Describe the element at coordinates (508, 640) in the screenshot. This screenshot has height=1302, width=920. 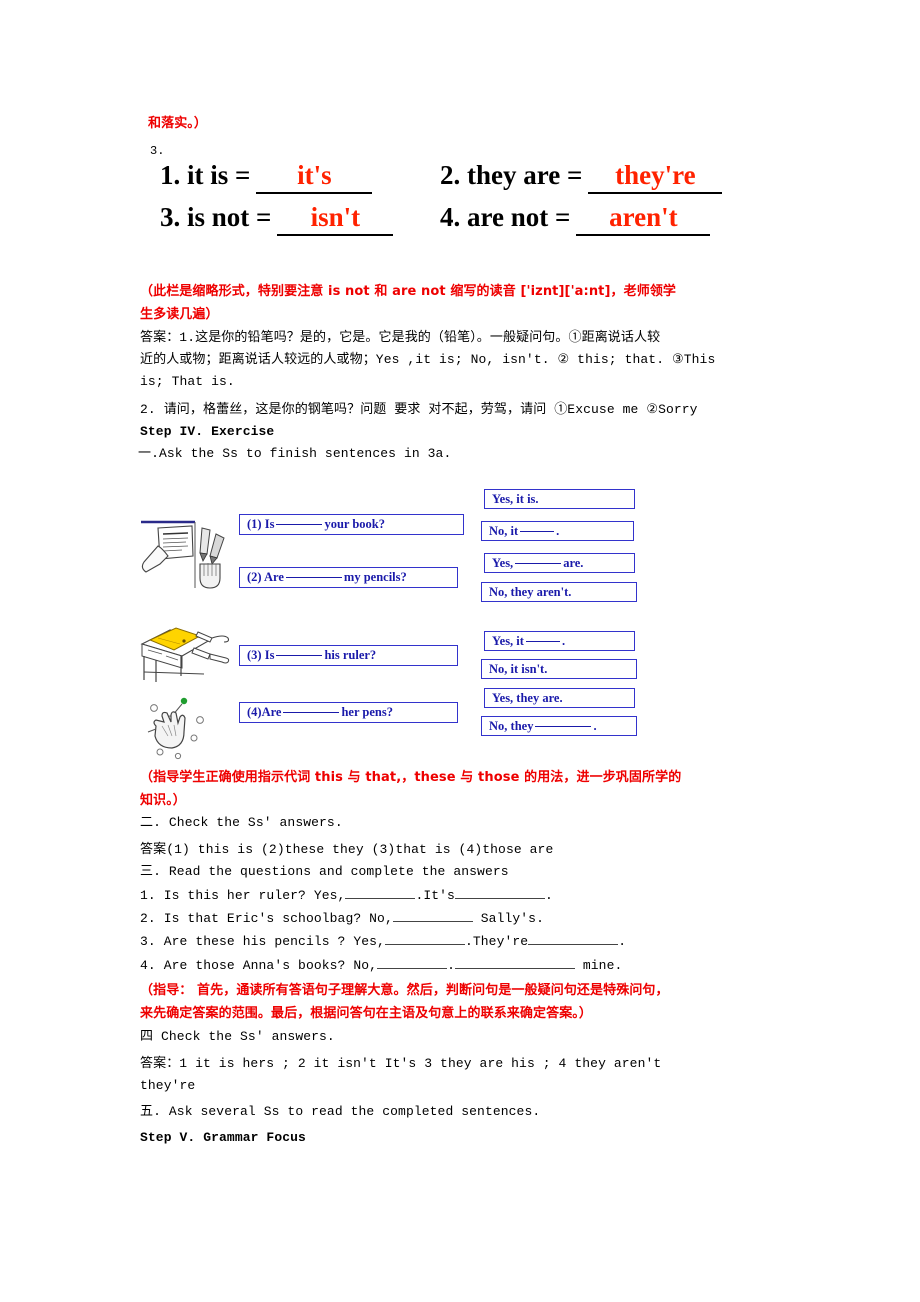
I see `answer-prefix: Yes, it` at that location.